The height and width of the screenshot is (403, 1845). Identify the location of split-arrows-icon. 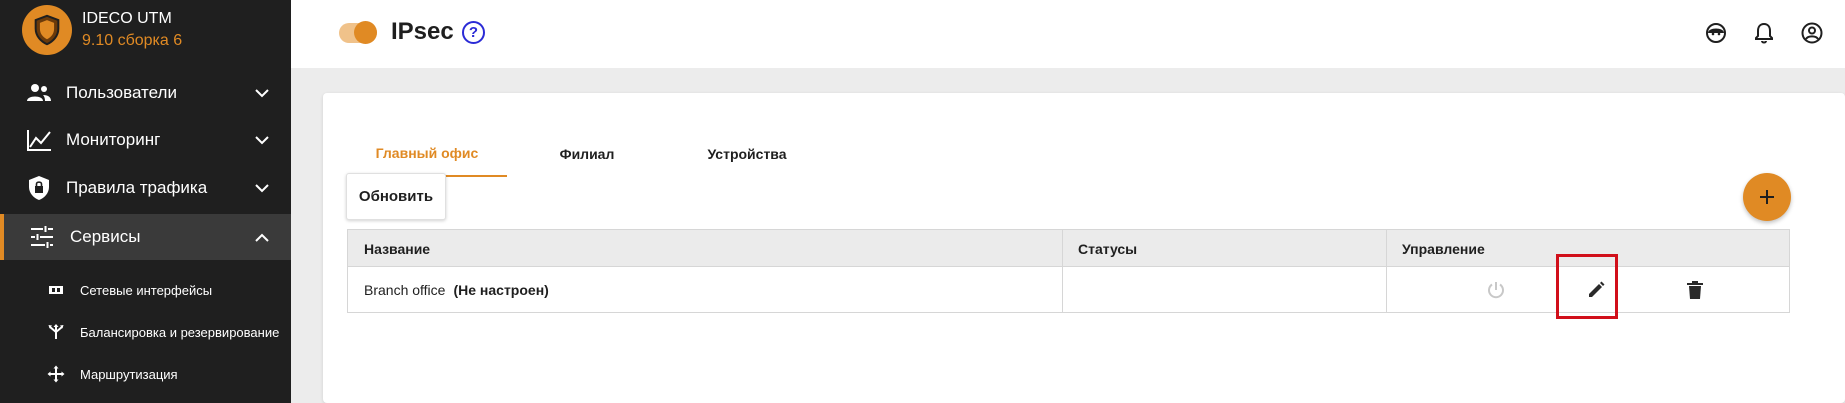
(56, 332).